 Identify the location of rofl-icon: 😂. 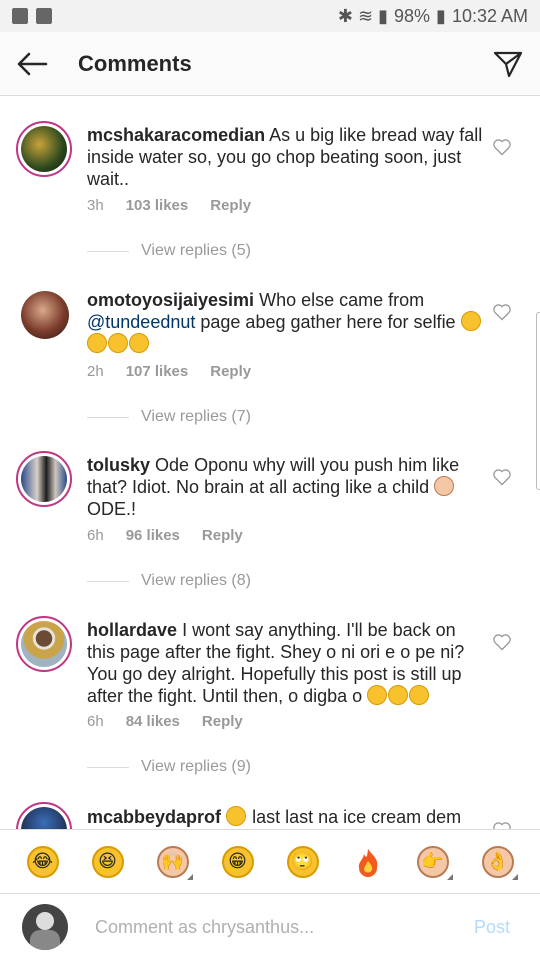
(42, 861).